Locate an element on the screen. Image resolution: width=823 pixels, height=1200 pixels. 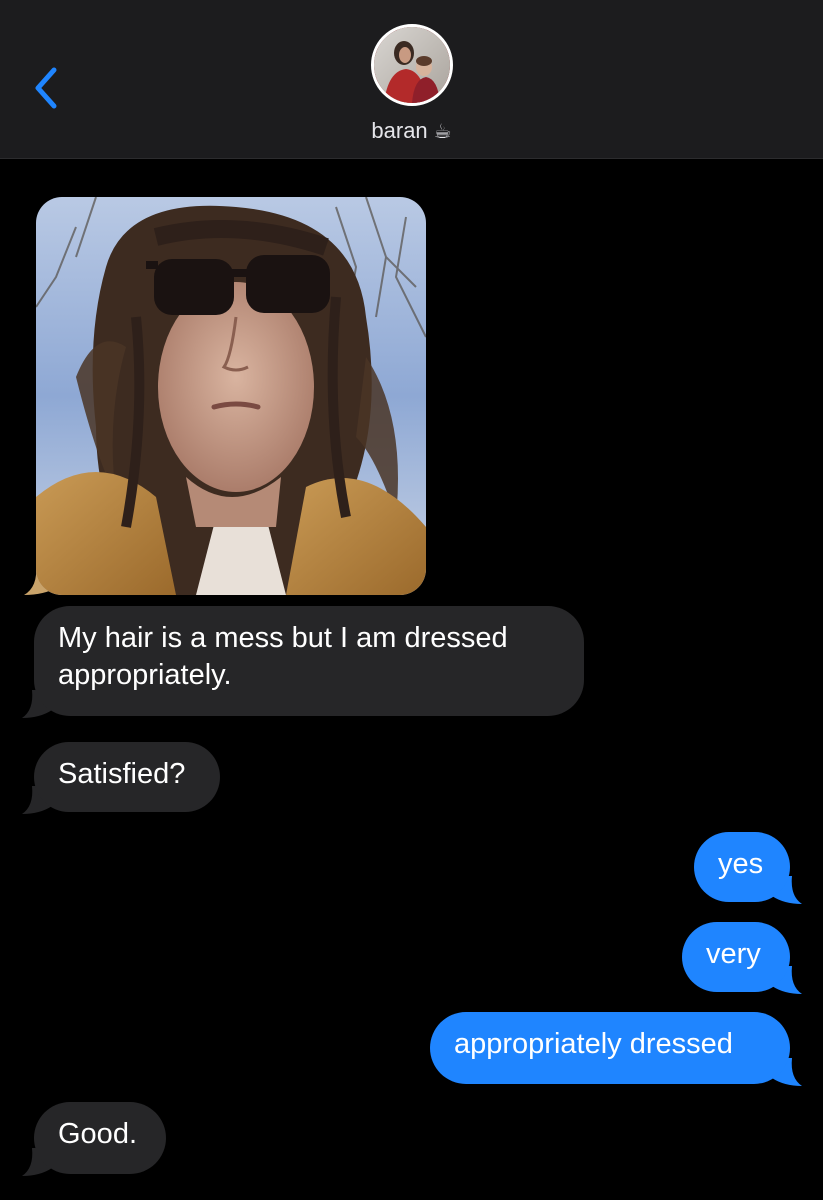
contact-name: baran ☕ is located at coordinates (411, 131).